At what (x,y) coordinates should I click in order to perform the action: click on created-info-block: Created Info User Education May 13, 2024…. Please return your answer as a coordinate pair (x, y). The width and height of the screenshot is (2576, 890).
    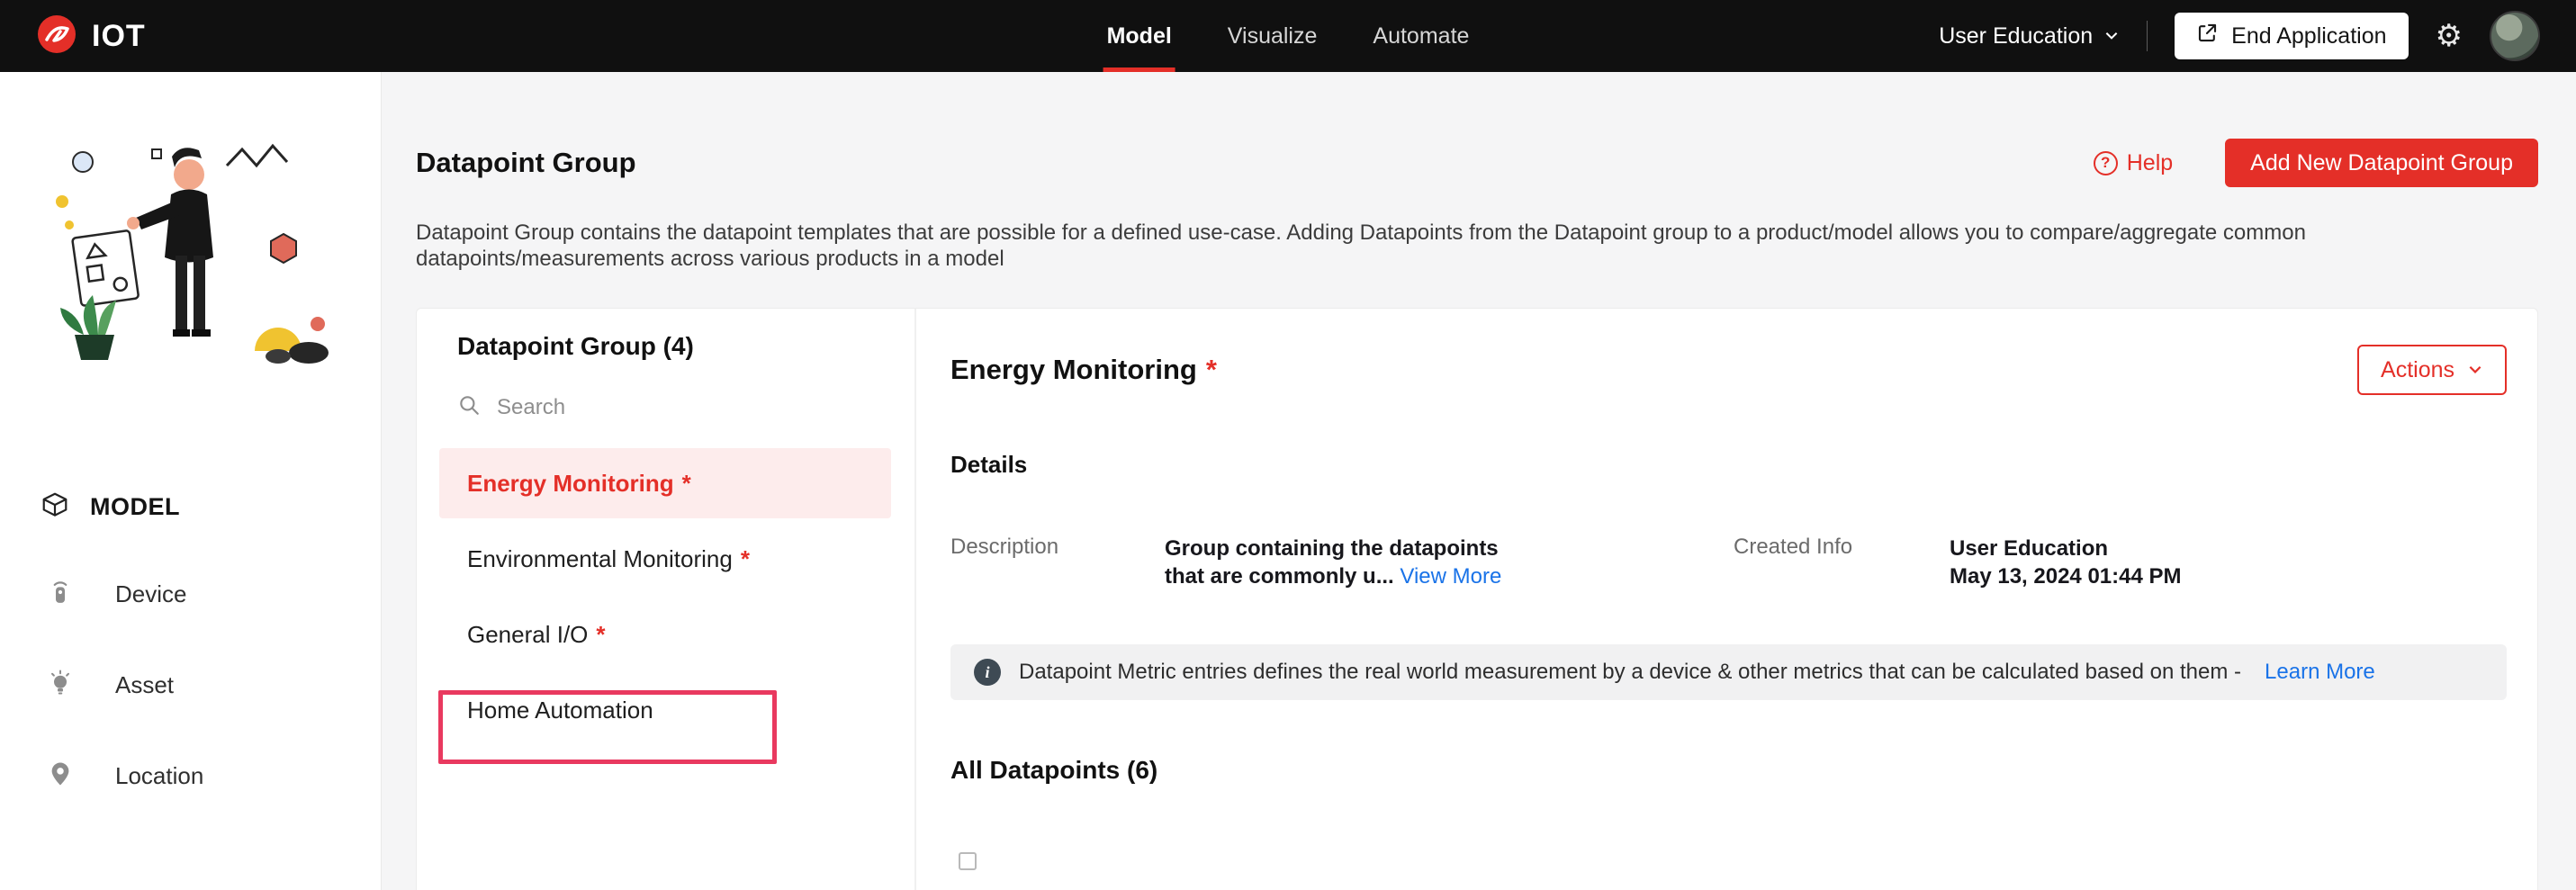
    Looking at the image, I should click on (1958, 562).